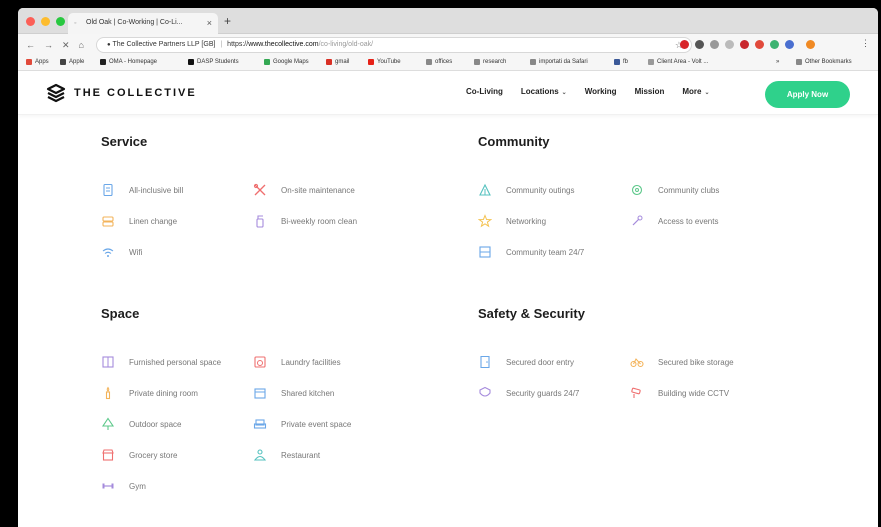 Image resolution: width=881 pixels, height=527 pixels. I want to click on list-item: Access to events, so click(674, 221).